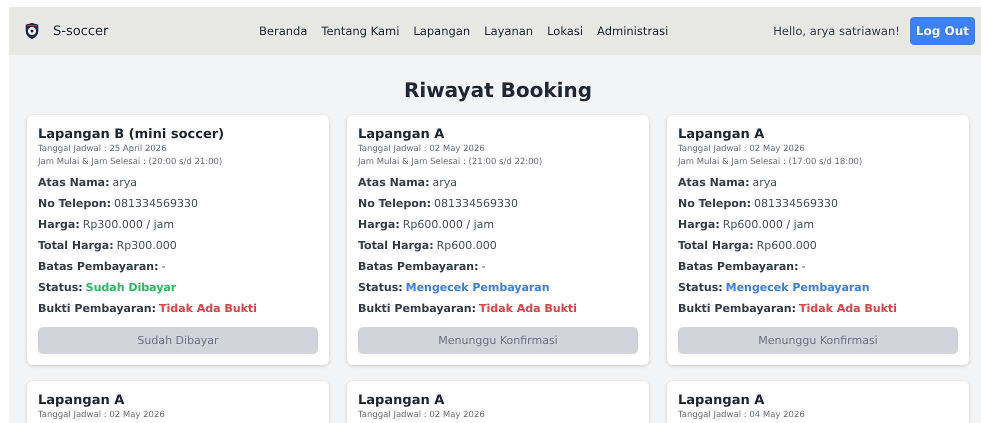 The height and width of the screenshot is (423, 981). What do you see at coordinates (80, 31) in the screenshot?
I see `brand-name: S-soccer` at bounding box center [80, 31].